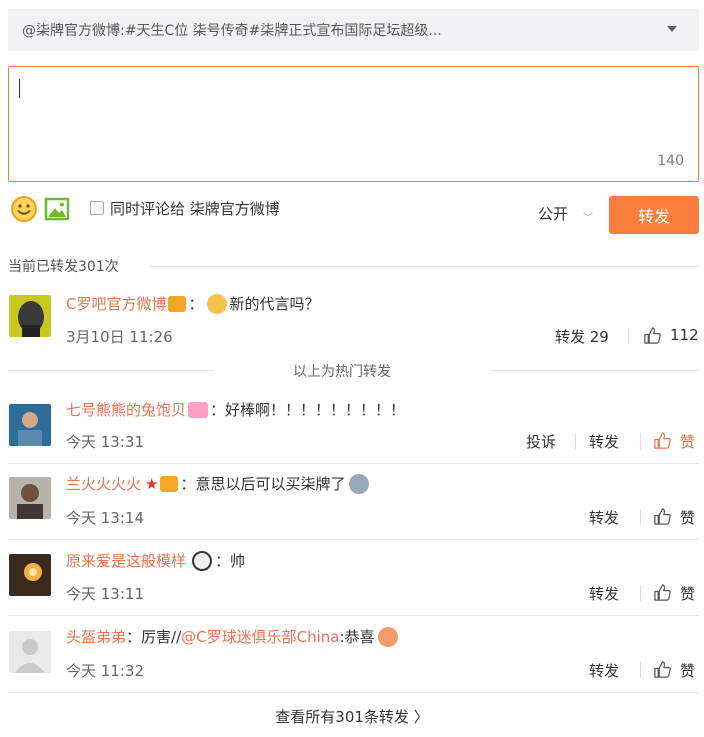  What do you see at coordinates (684, 335) in the screenshot?
I see `like-count: 112` at bounding box center [684, 335].